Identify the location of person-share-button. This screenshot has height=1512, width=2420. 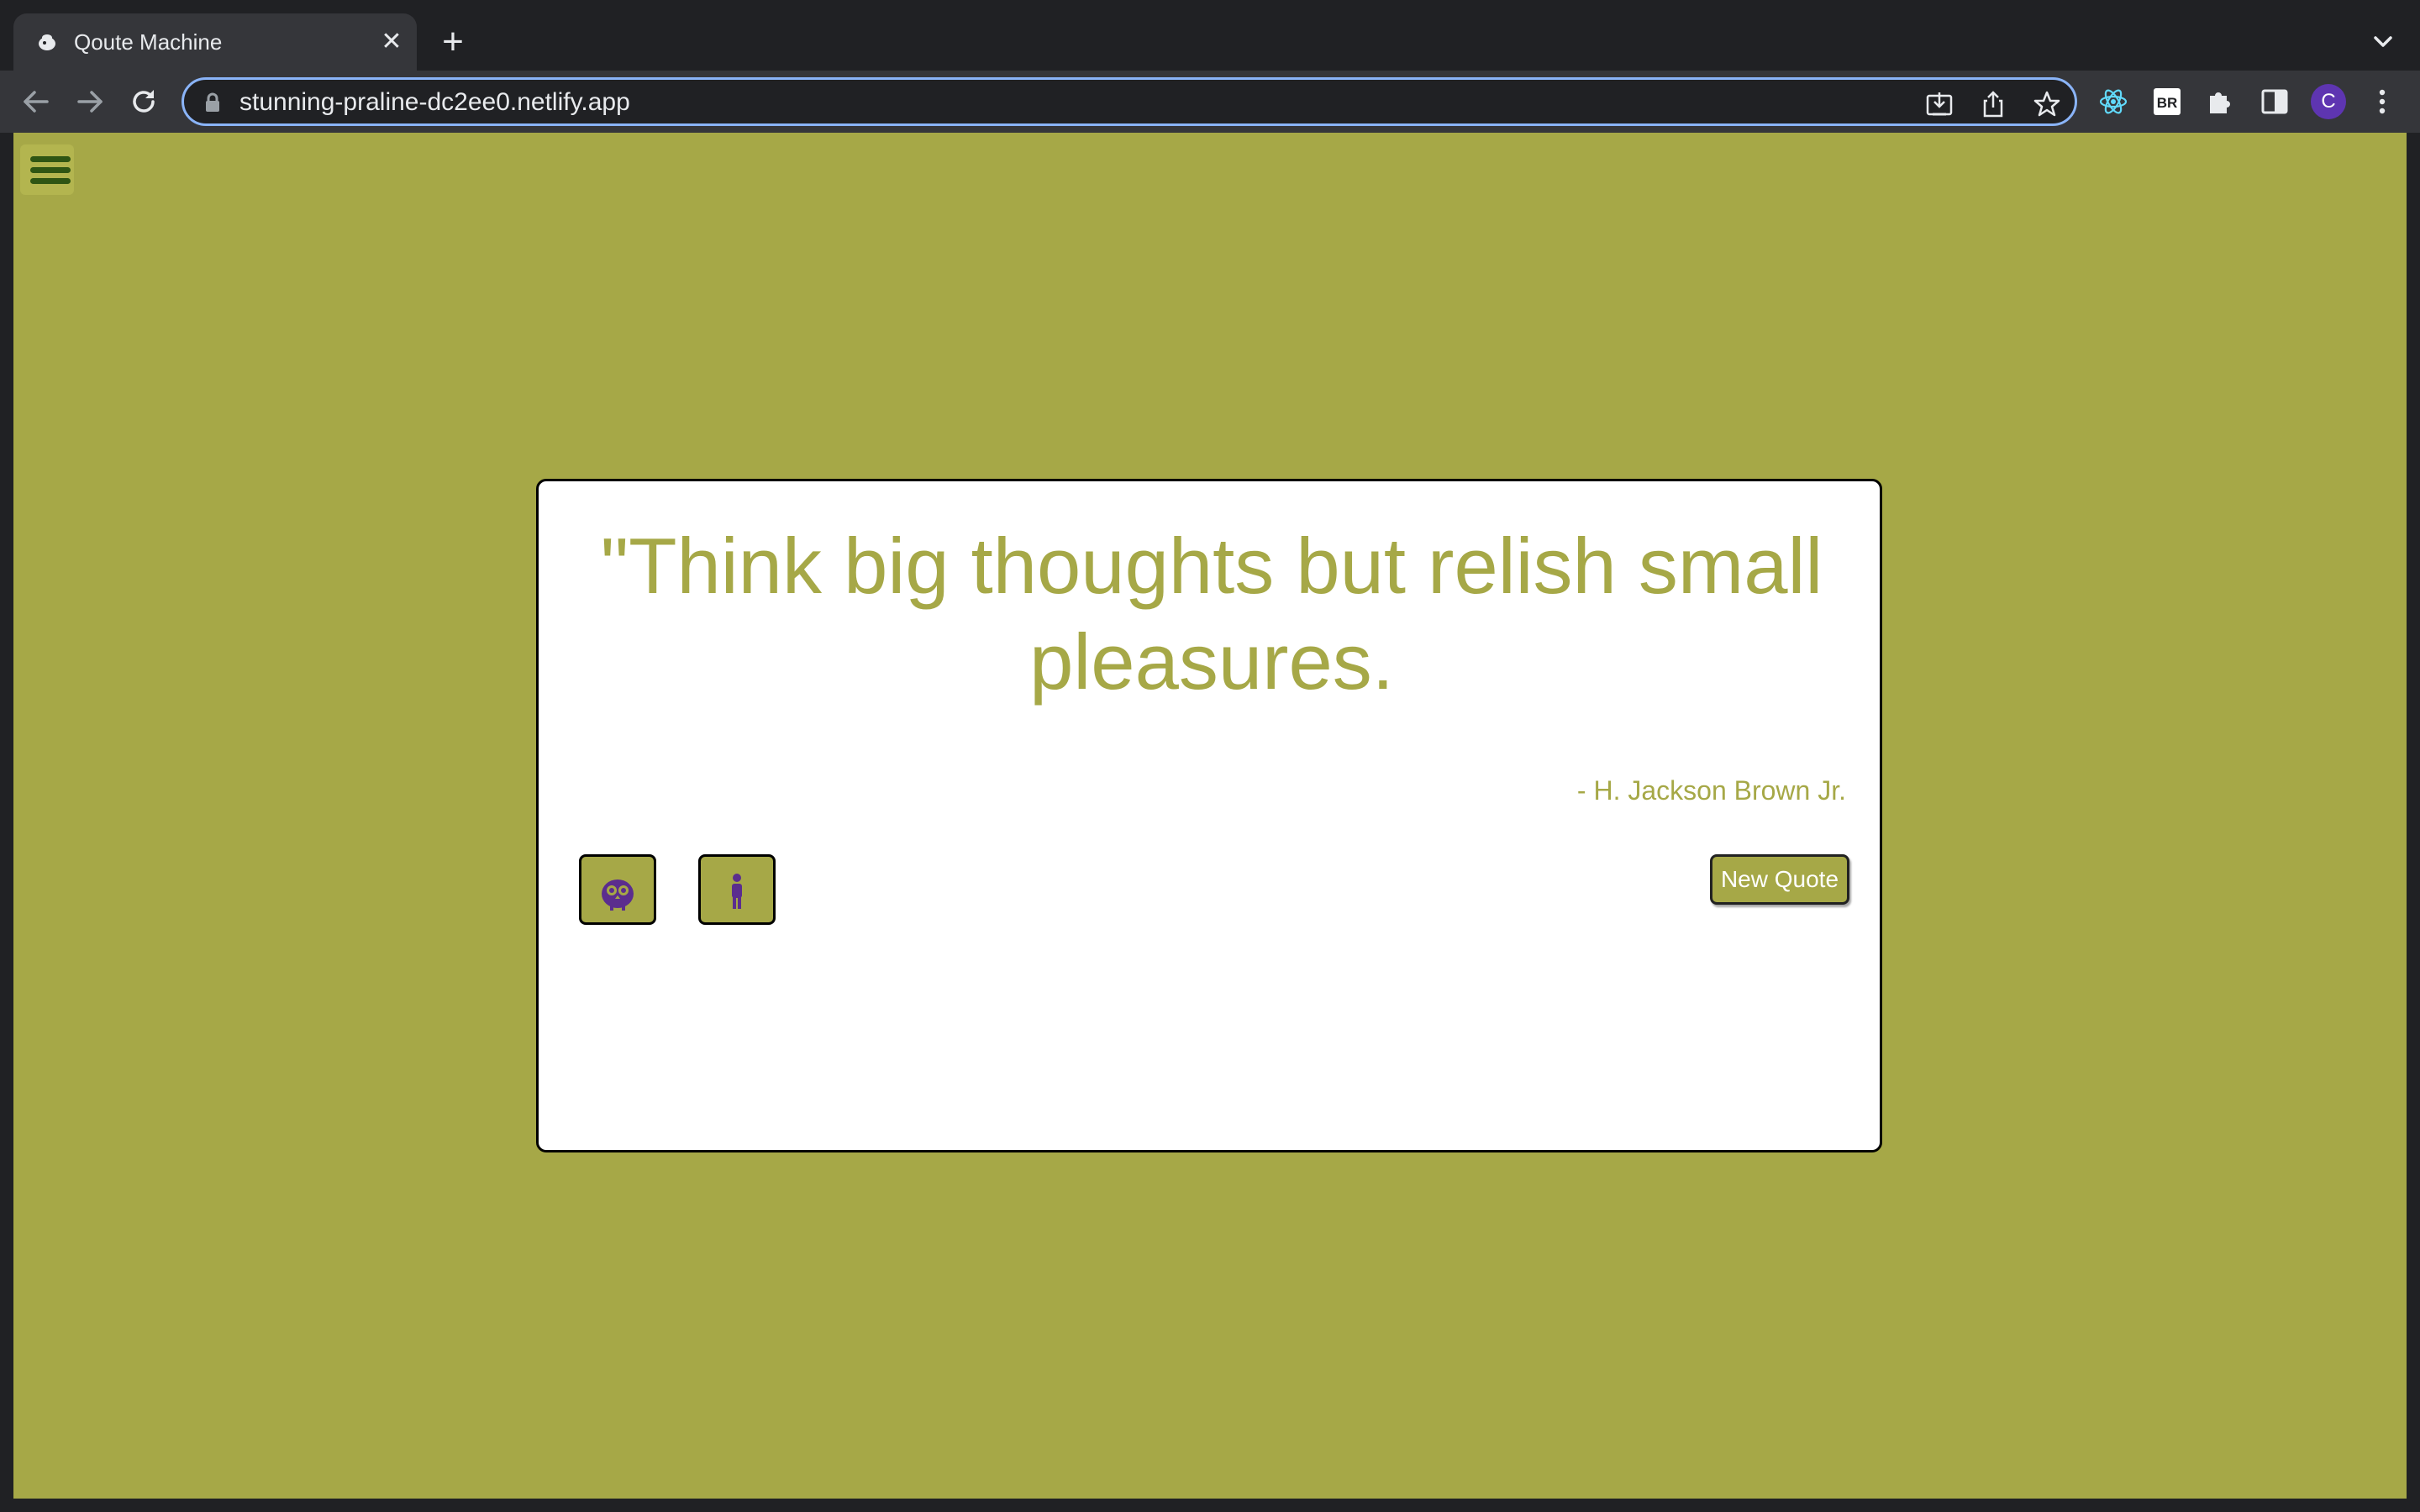
(737, 889).